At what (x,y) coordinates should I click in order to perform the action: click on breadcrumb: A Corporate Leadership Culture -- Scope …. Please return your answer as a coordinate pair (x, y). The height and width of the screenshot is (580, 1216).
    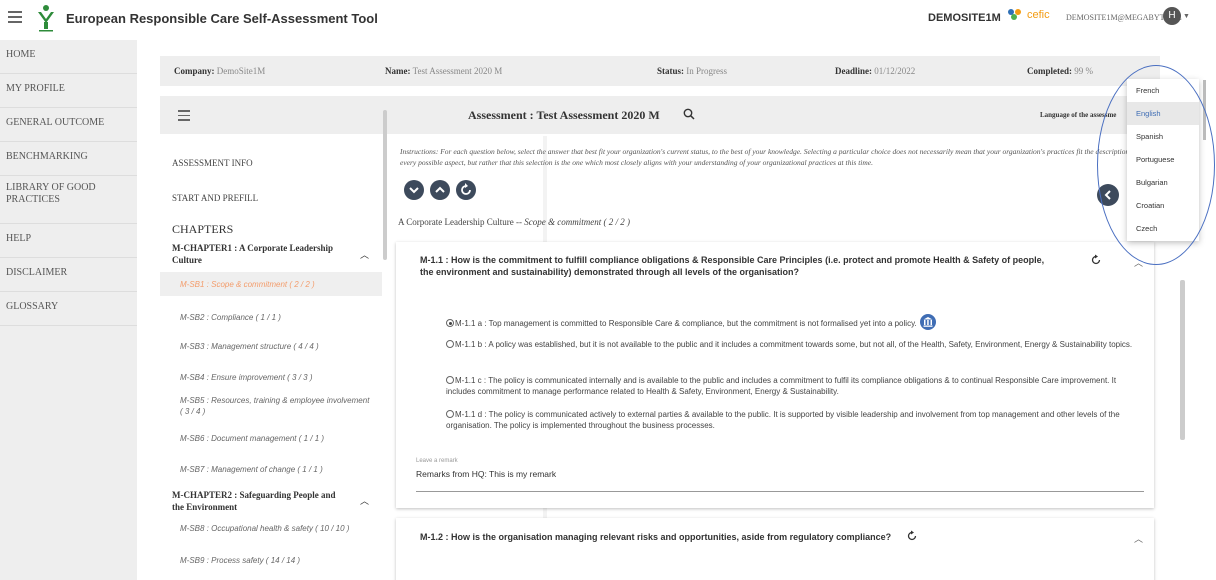
    Looking at the image, I should click on (514, 222).